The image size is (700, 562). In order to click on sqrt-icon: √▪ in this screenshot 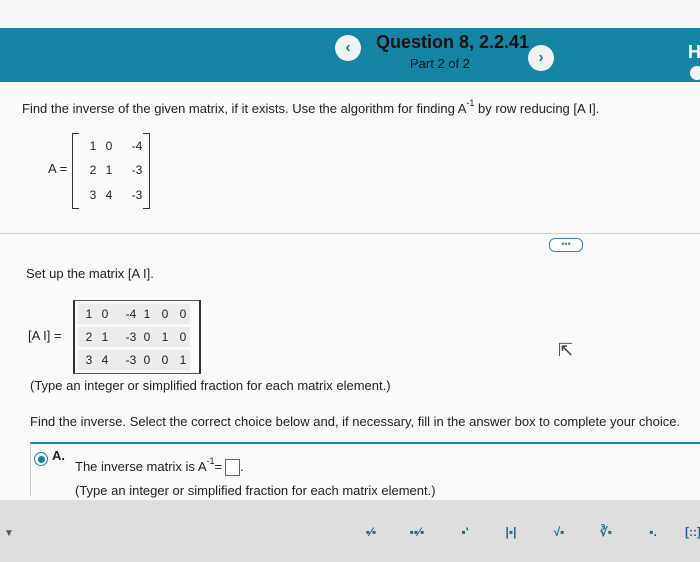, I will do `click(559, 532)`.